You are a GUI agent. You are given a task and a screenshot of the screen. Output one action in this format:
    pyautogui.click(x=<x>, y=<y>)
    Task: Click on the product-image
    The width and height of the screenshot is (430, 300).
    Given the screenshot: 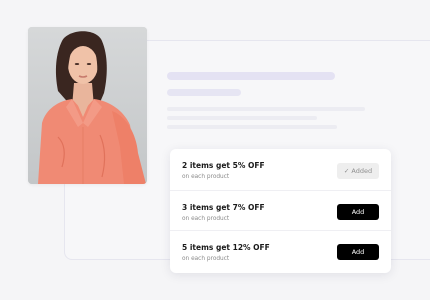 What is the action you would take?
    pyautogui.click(x=87, y=105)
    